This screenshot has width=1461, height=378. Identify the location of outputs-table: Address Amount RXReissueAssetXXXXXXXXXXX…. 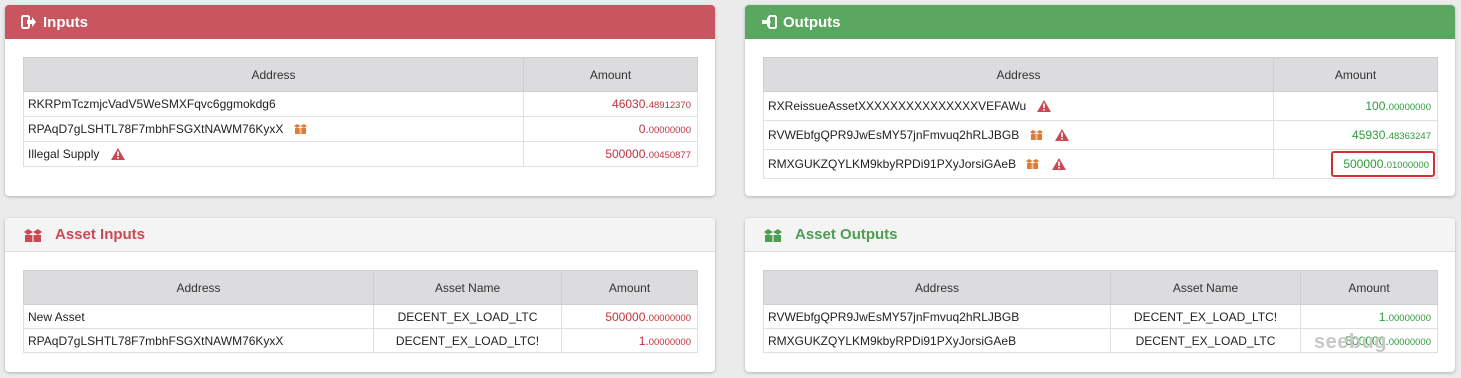
(1100, 118).